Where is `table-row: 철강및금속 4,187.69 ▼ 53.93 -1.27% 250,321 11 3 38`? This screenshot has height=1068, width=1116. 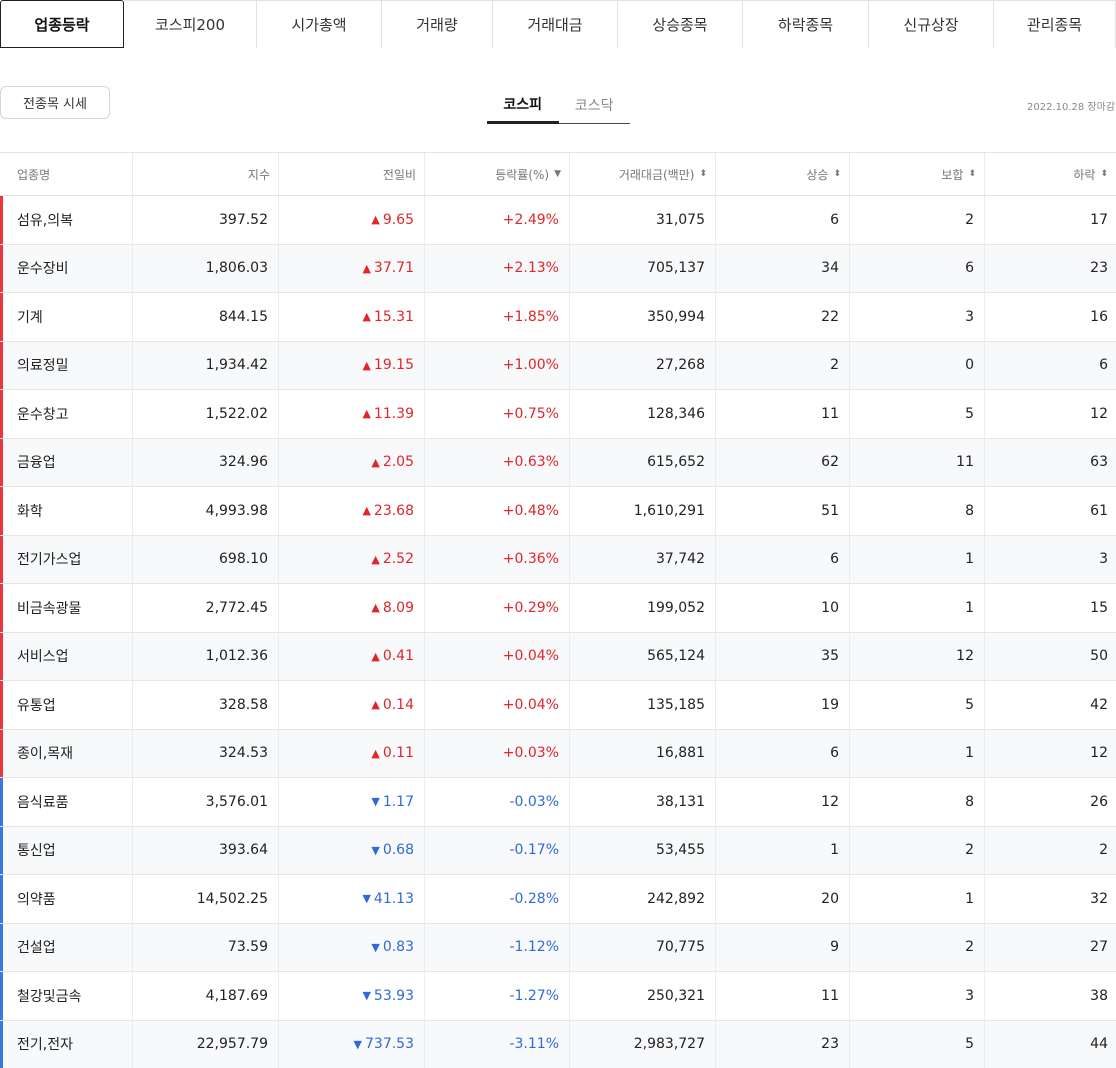
table-row: 철강및금속 4,187.69 ▼ 53.93 -1.27% 250,321 11 3 38 is located at coordinates (558, 996).